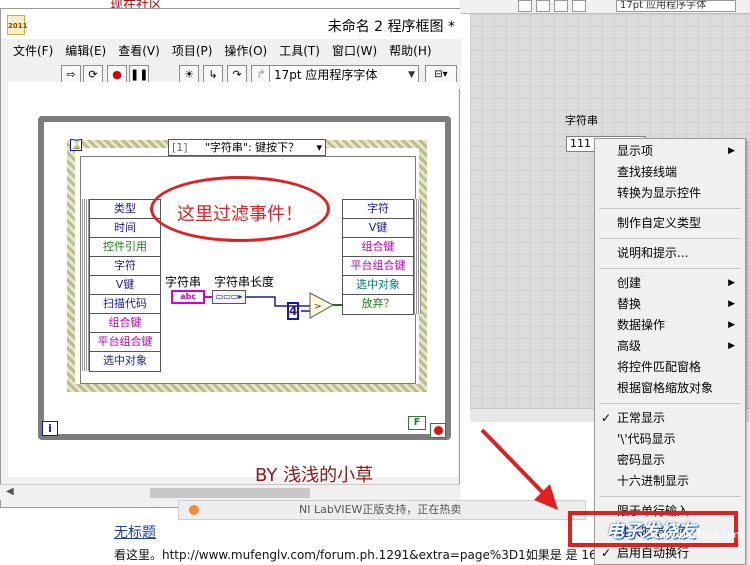  Describe the element at coordinates (670, 325) in the screenshot. I see `context-menu-item: 数据操作 ▶` at that location.